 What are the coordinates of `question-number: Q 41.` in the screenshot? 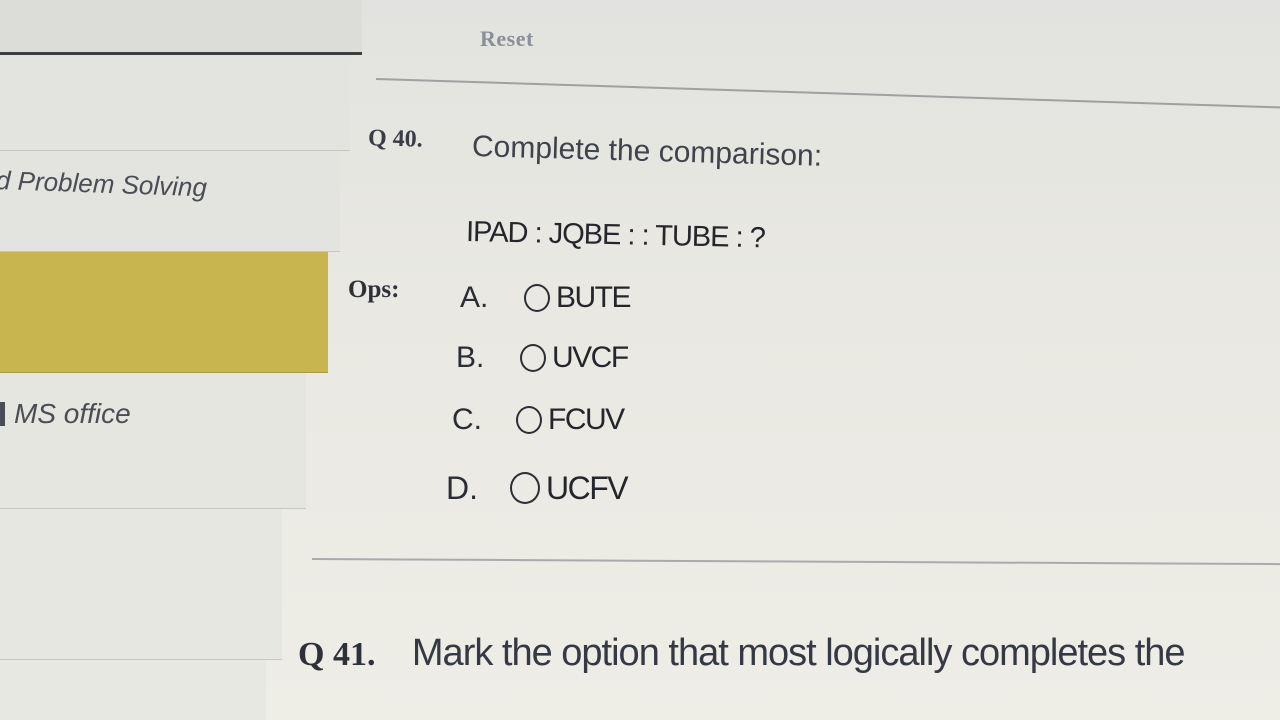 It's located at (337, 654).